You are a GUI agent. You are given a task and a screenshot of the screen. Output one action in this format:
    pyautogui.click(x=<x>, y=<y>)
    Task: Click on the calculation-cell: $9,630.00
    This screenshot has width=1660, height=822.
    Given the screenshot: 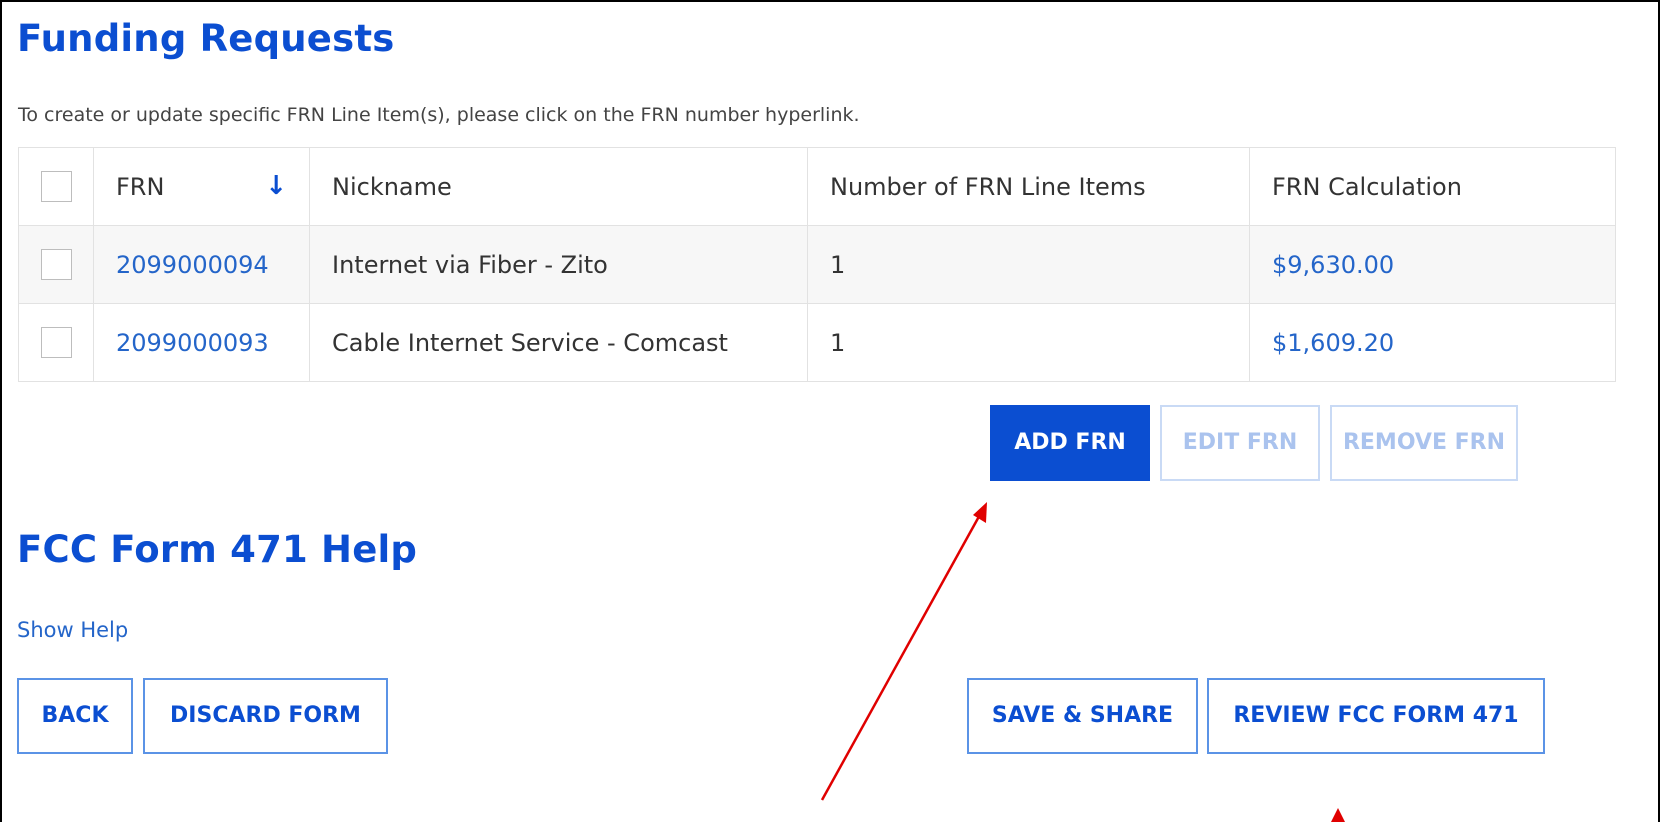 What is the action you would take?
    pyautogui.click(x=1432, y=264)
    